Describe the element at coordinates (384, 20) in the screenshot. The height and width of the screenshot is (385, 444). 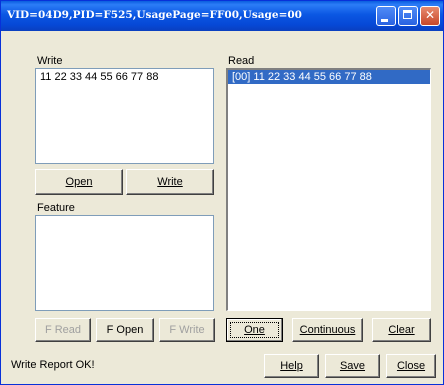
I see `minimize-icon` at that location.